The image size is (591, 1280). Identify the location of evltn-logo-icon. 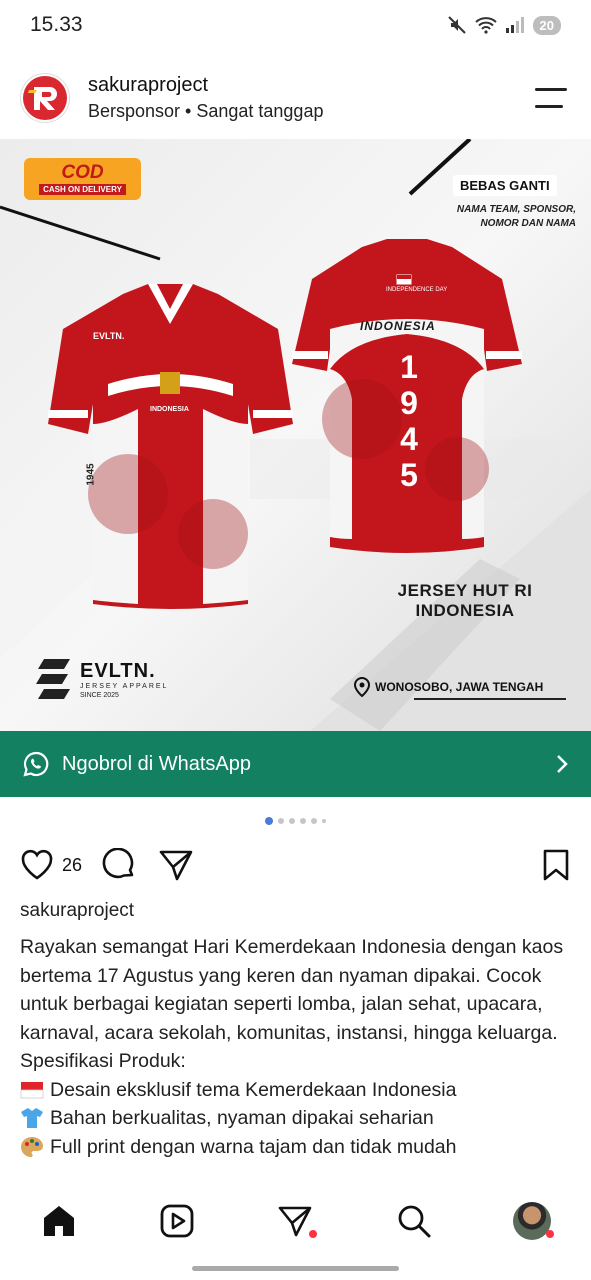
(53, 679).